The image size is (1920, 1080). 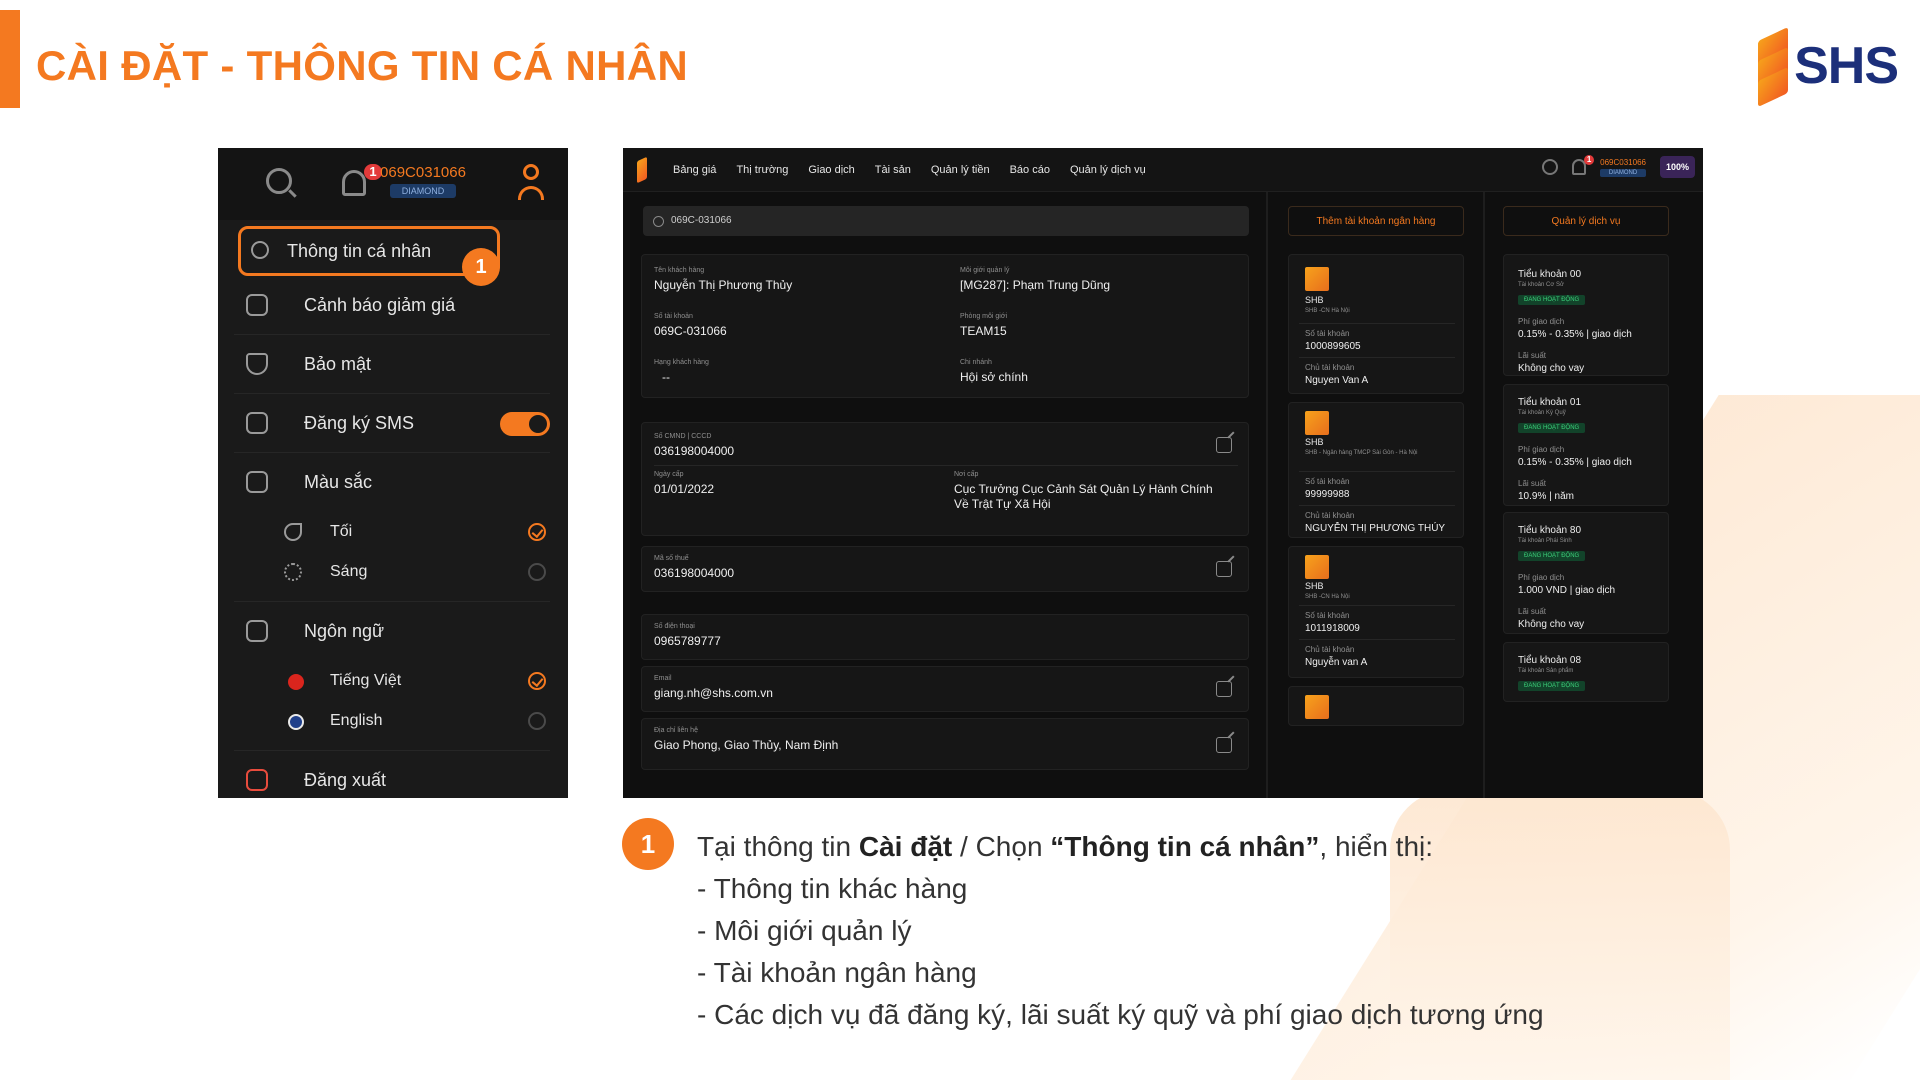 What do you see at coordinates (380, 304) in the screenshot?
I see `menu-item-label: Cảnh báo giảm giá` at bounding box center [380, 304].